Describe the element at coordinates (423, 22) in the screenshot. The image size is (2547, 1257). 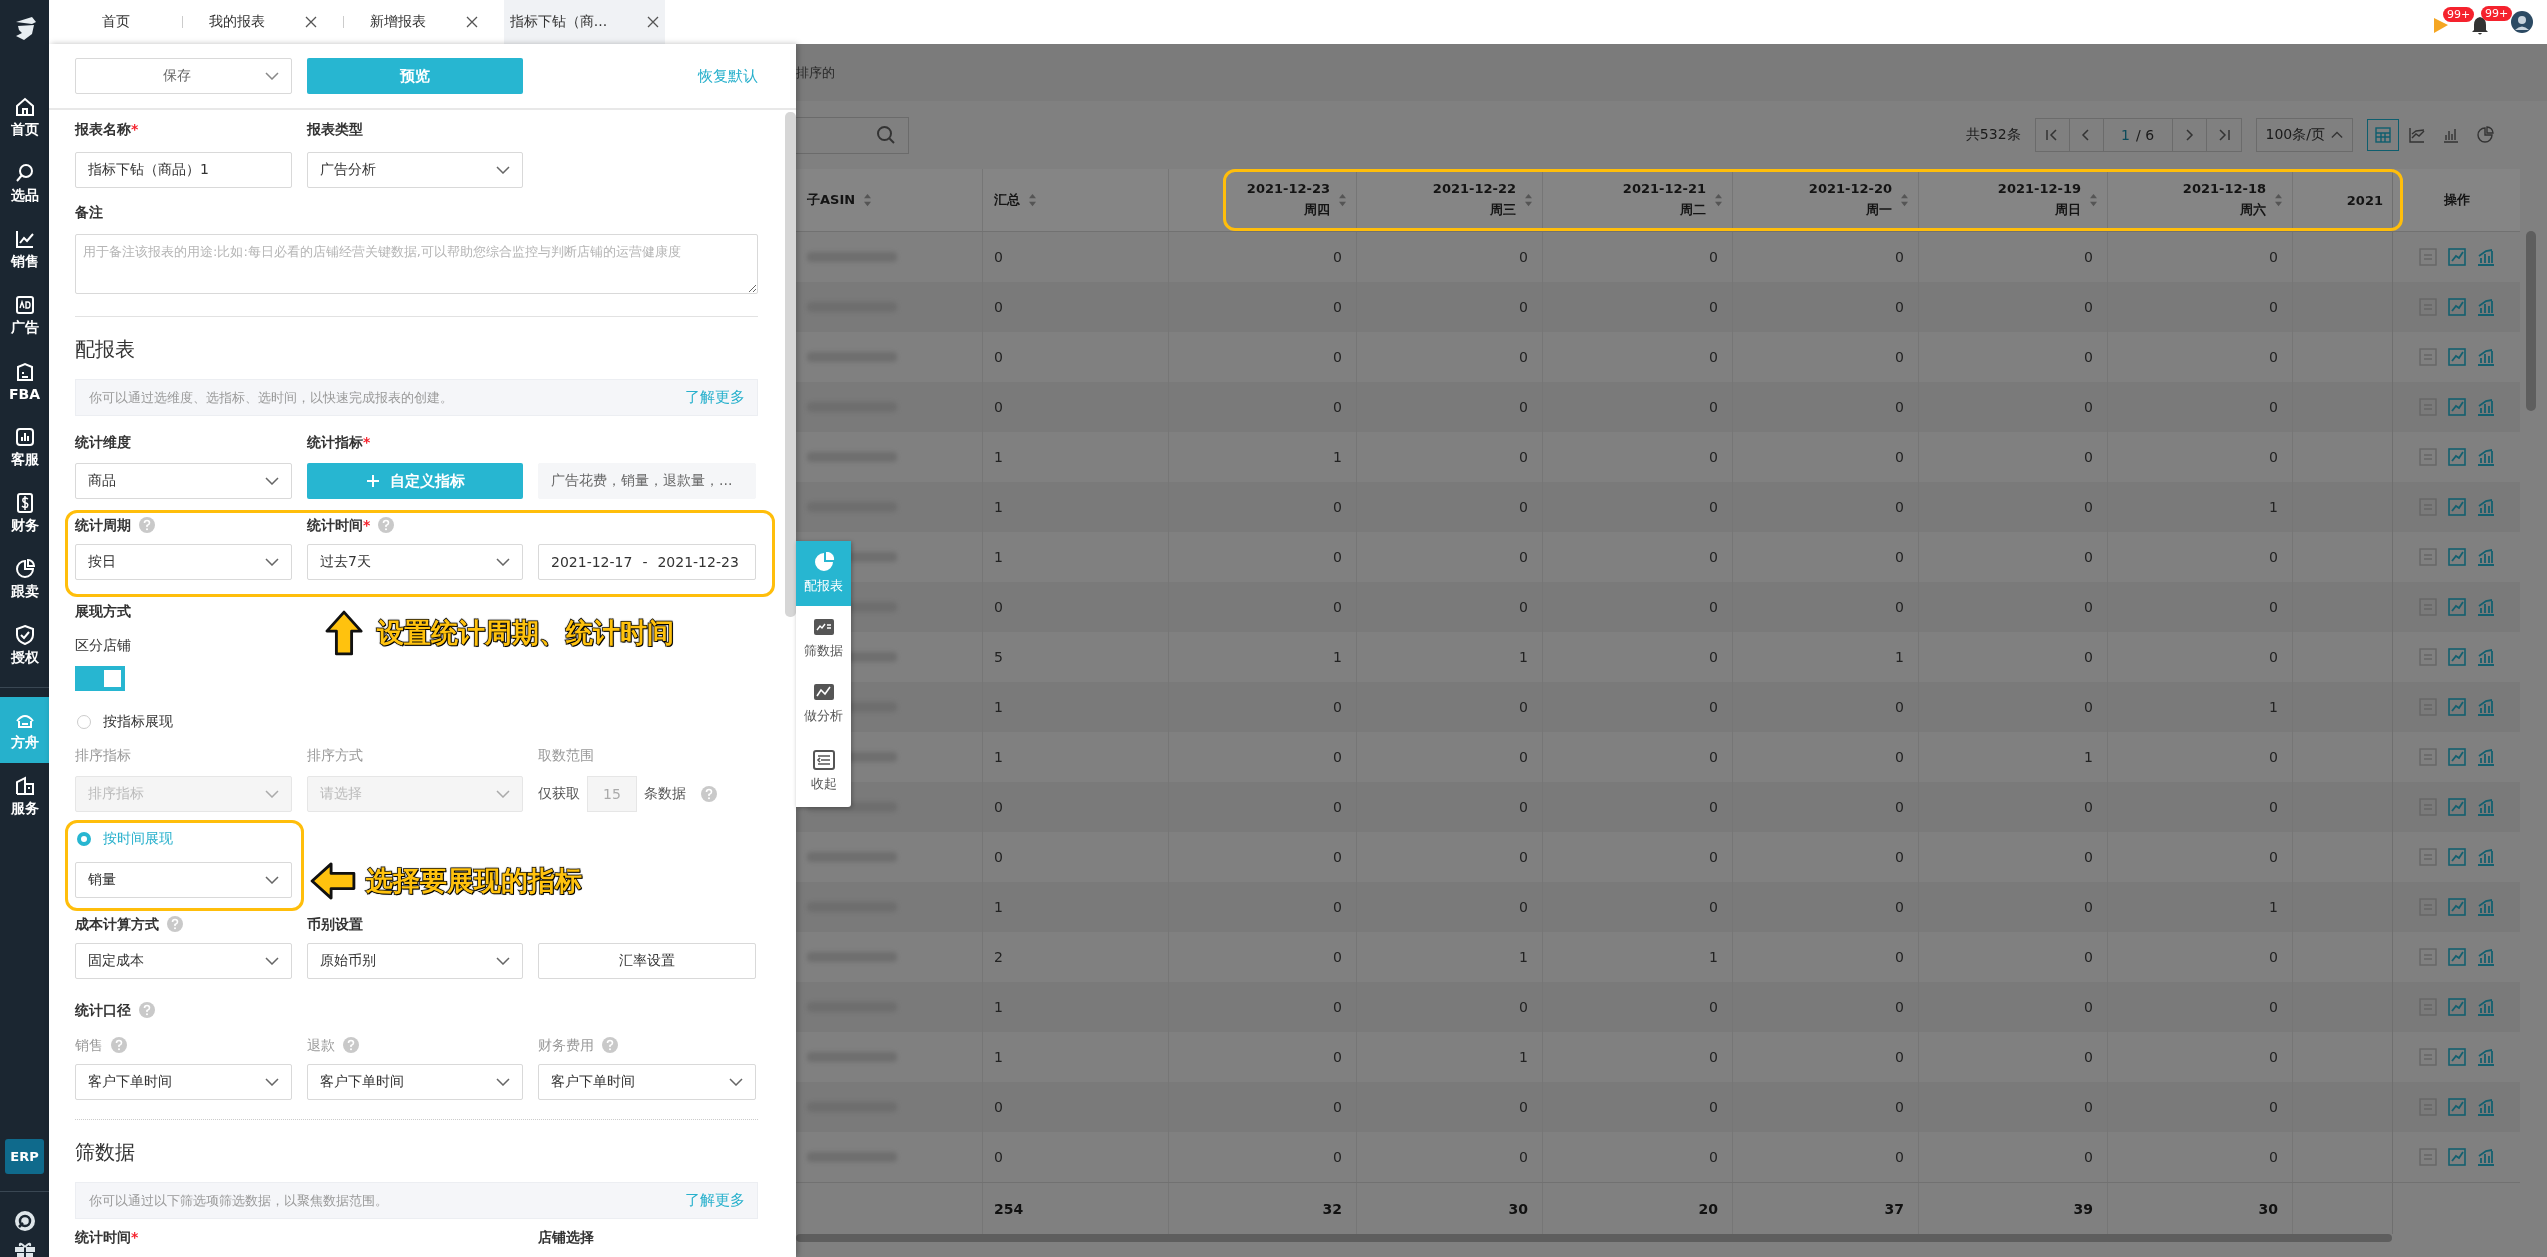
I see `page-tab: 新增报表` at that location.